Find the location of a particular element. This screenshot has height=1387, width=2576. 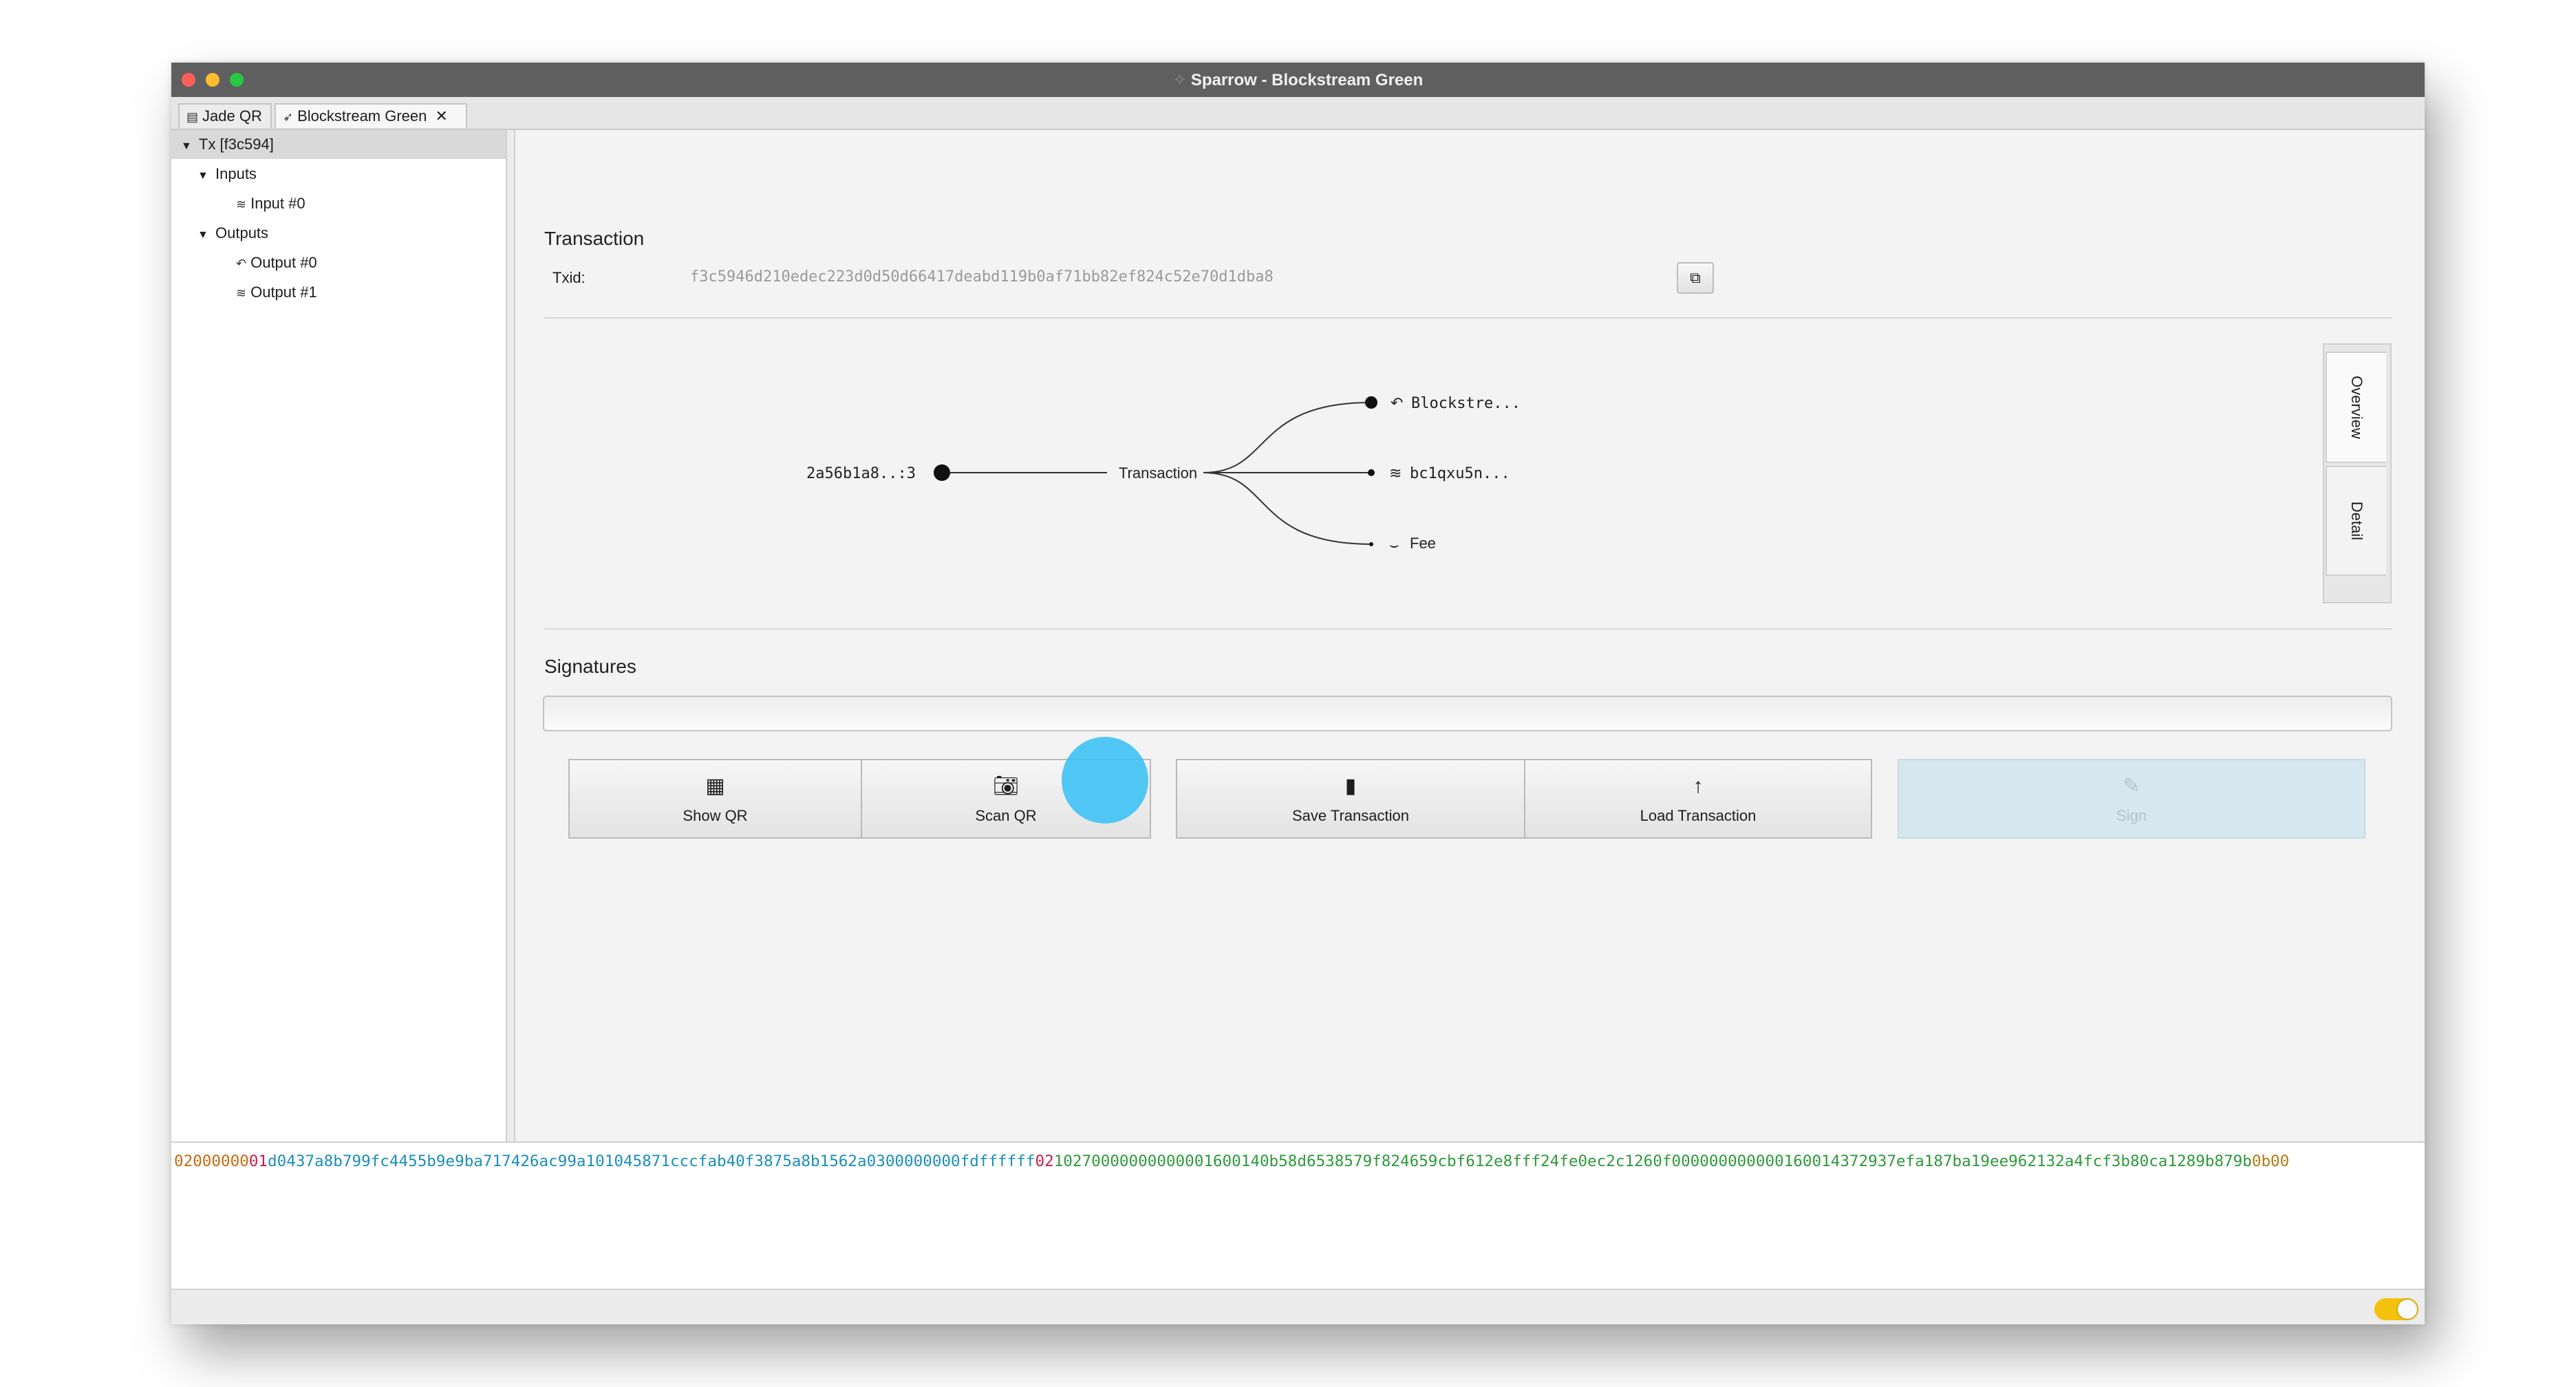

tree-label: Output #1 is located at coordinates (283, 292).